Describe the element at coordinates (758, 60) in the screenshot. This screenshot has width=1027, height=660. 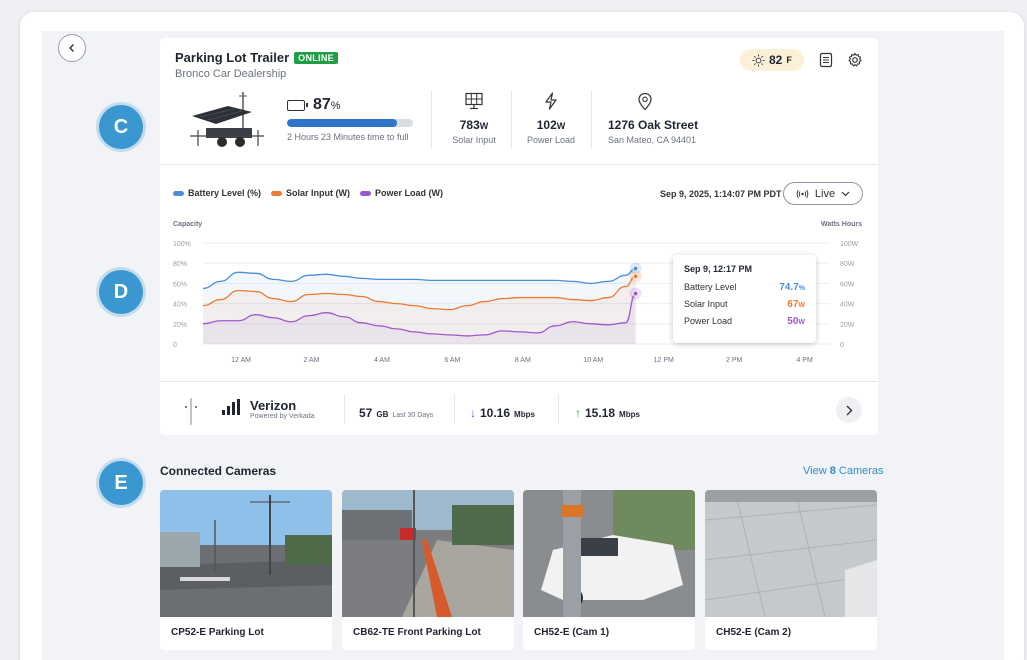
I see `sun-icon` at that location.